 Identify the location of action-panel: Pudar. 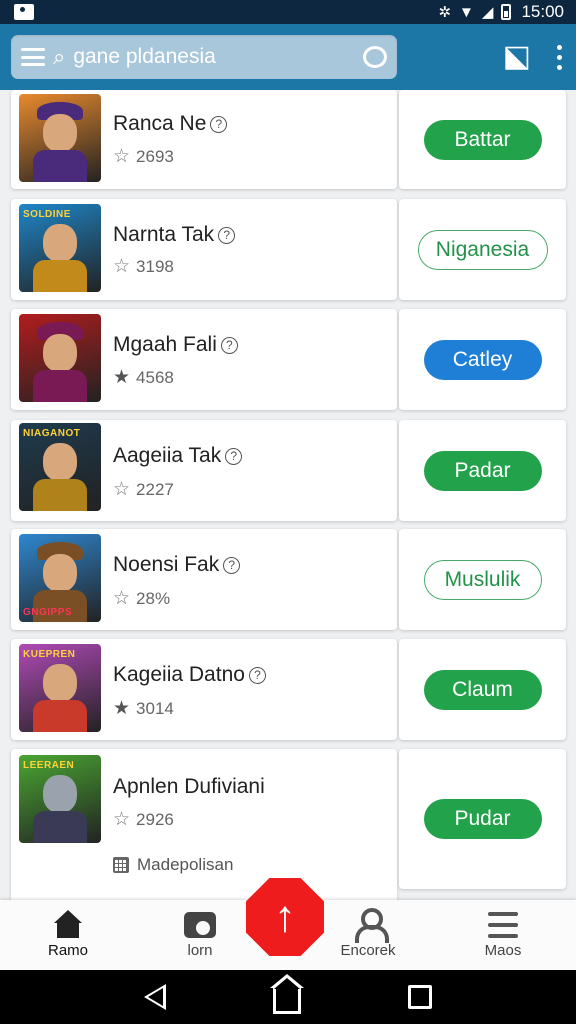
(482, 819).